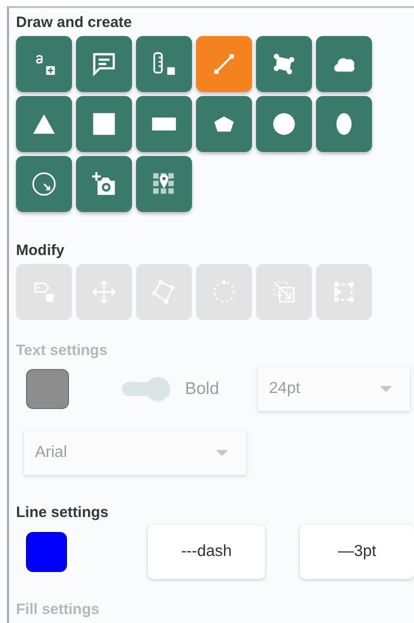  Describe the element at coordinates (344, 124) in the screenshot. I see `ellipse-tool-button` at that location.